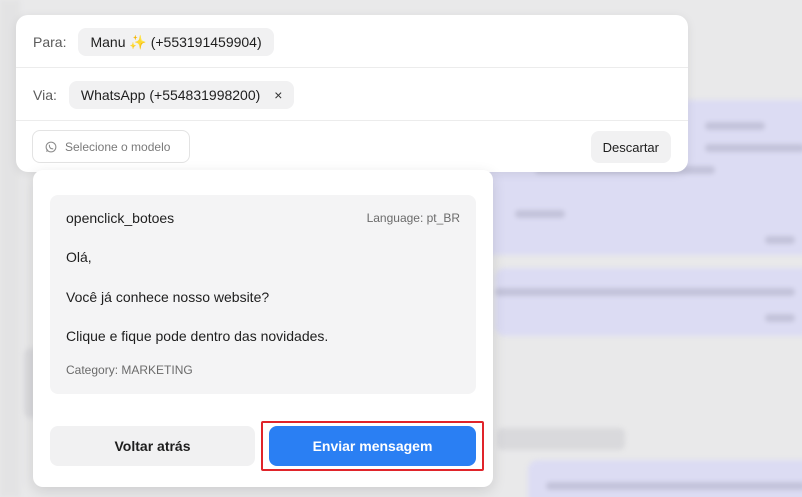  What do you see at coordinates (561, 439) in the screenshot?
I see `background-system-chip` at bounding box center [561, 439].